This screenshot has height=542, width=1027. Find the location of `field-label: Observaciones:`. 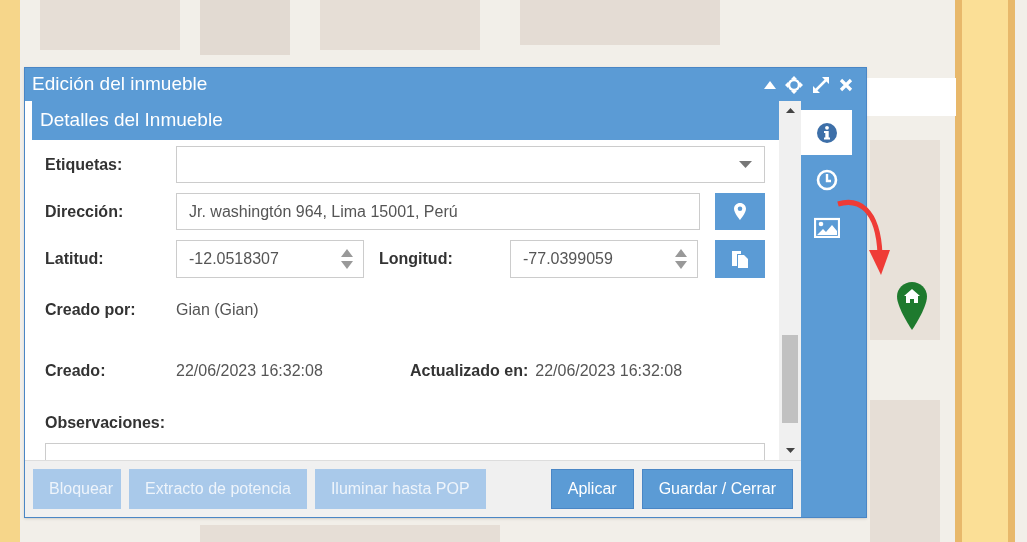

field-label: Observaciones: is located at coordinates (106, 423).